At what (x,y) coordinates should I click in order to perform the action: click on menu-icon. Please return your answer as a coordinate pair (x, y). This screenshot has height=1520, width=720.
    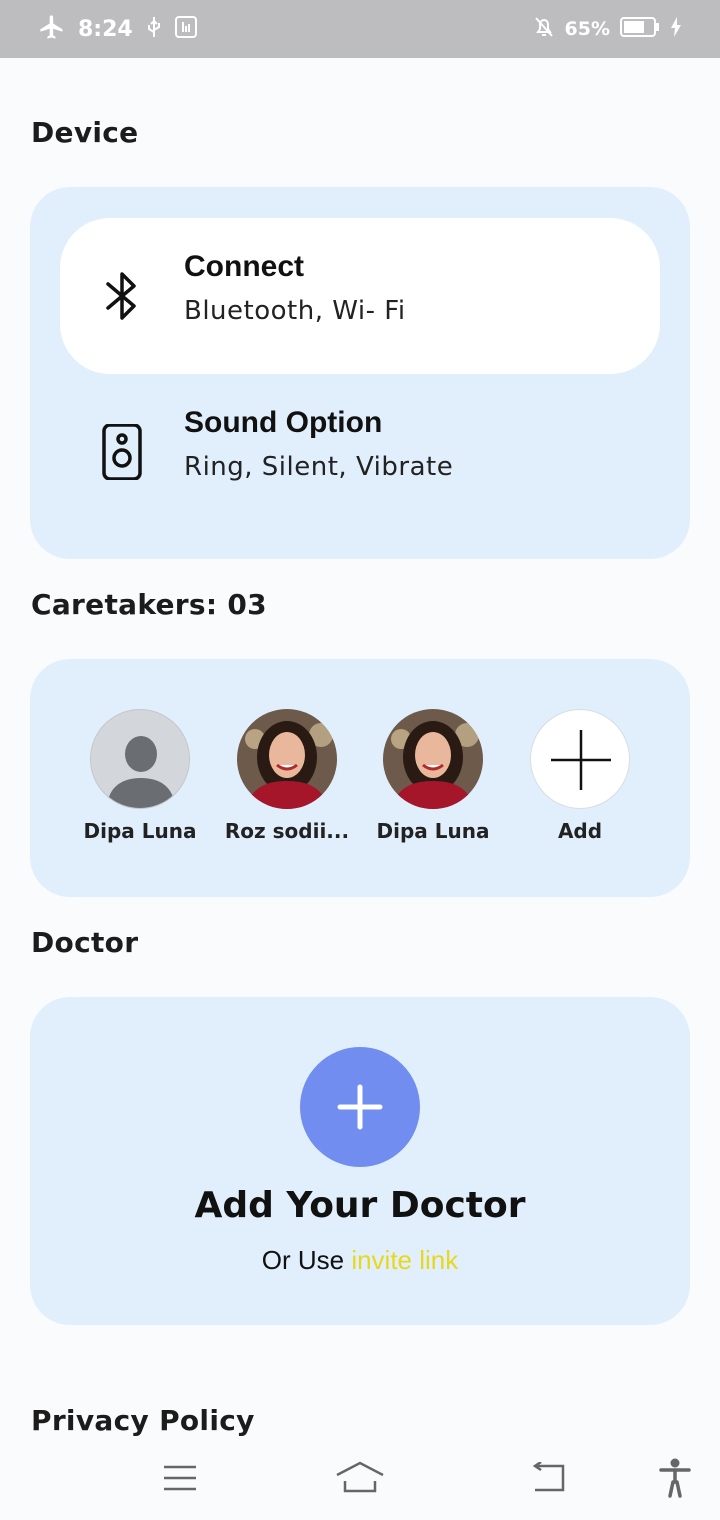
    Looking at the image, I should click on (180, 1478).